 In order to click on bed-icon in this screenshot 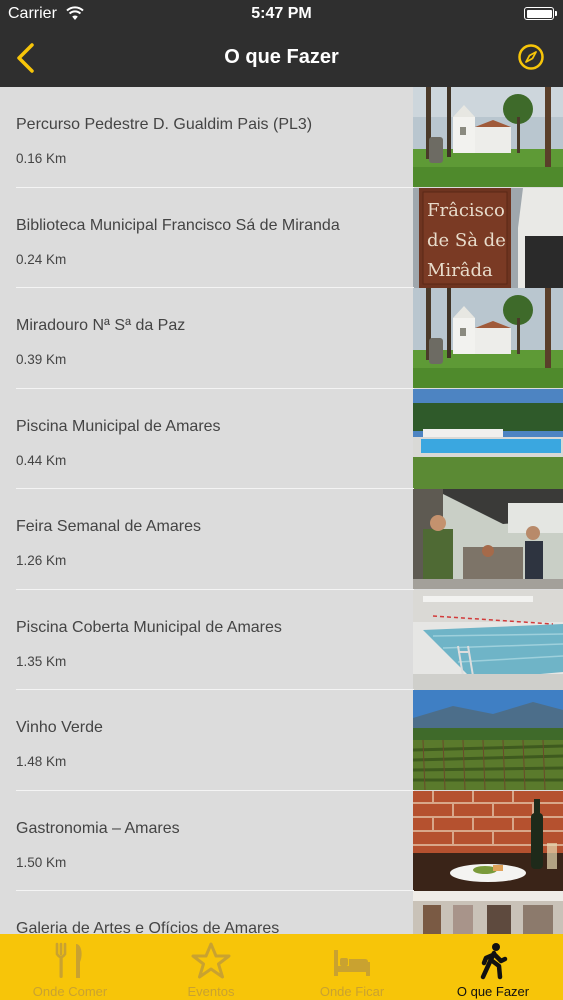, I will do `click(352, 963)`.